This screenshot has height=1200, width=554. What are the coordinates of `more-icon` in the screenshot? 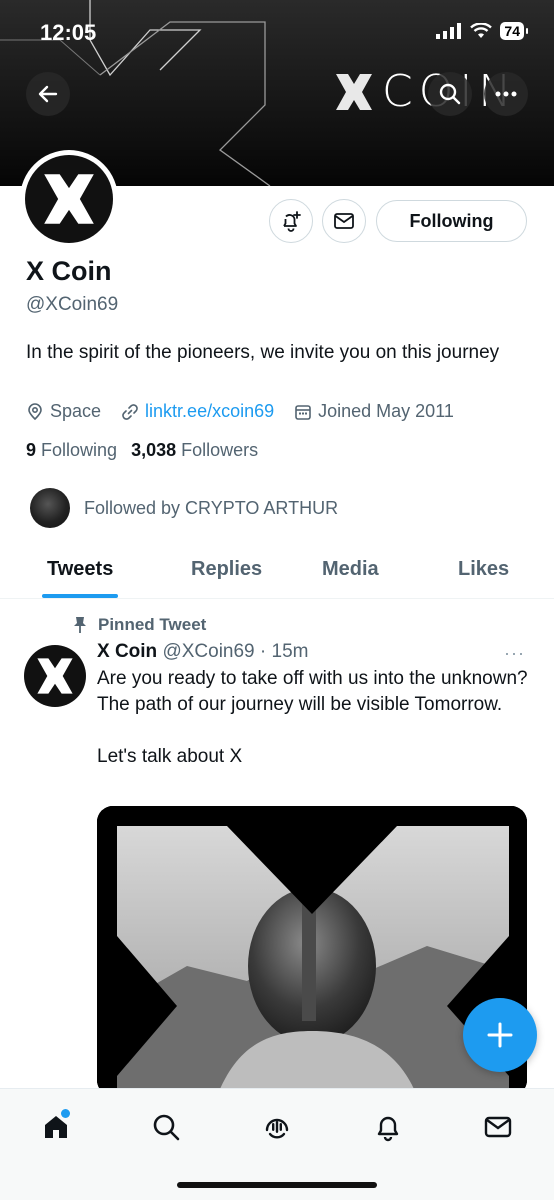 It's located at (506, 94).